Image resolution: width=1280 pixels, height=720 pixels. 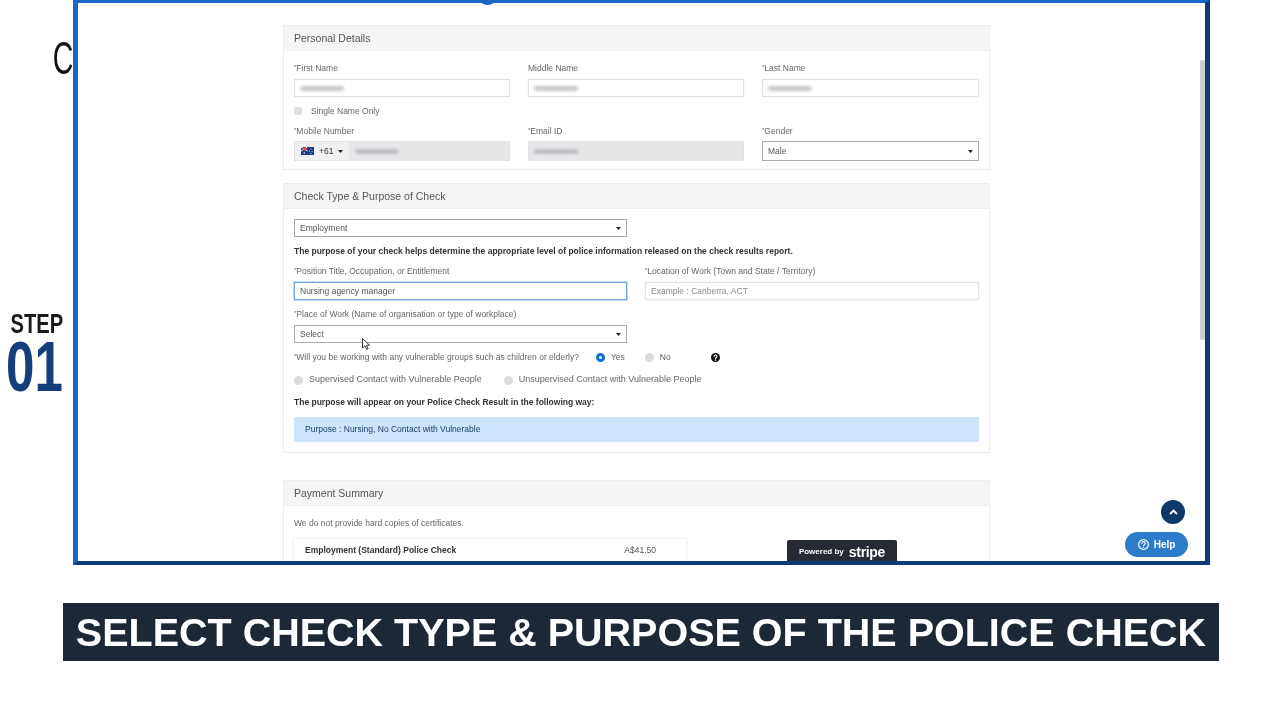 What do you see at coordinates (345, 111) in the screenshot?
I see `checkbox-label: Single Name Only` at bounding box center [345, 111].